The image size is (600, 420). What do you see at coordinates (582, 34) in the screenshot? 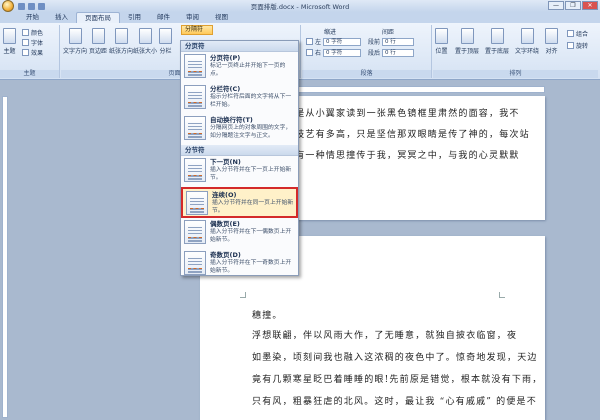
I see `group-label: 组合` at bounding box center [582, 34].